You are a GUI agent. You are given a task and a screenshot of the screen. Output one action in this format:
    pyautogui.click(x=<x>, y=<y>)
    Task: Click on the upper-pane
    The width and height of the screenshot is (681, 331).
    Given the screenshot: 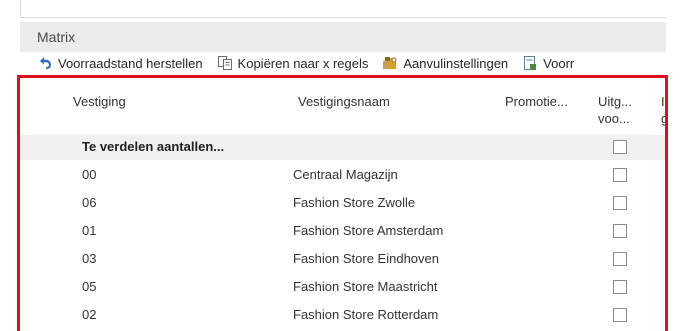 What is the action you would take?
    pyautogui.click(x=343, y=9)
    